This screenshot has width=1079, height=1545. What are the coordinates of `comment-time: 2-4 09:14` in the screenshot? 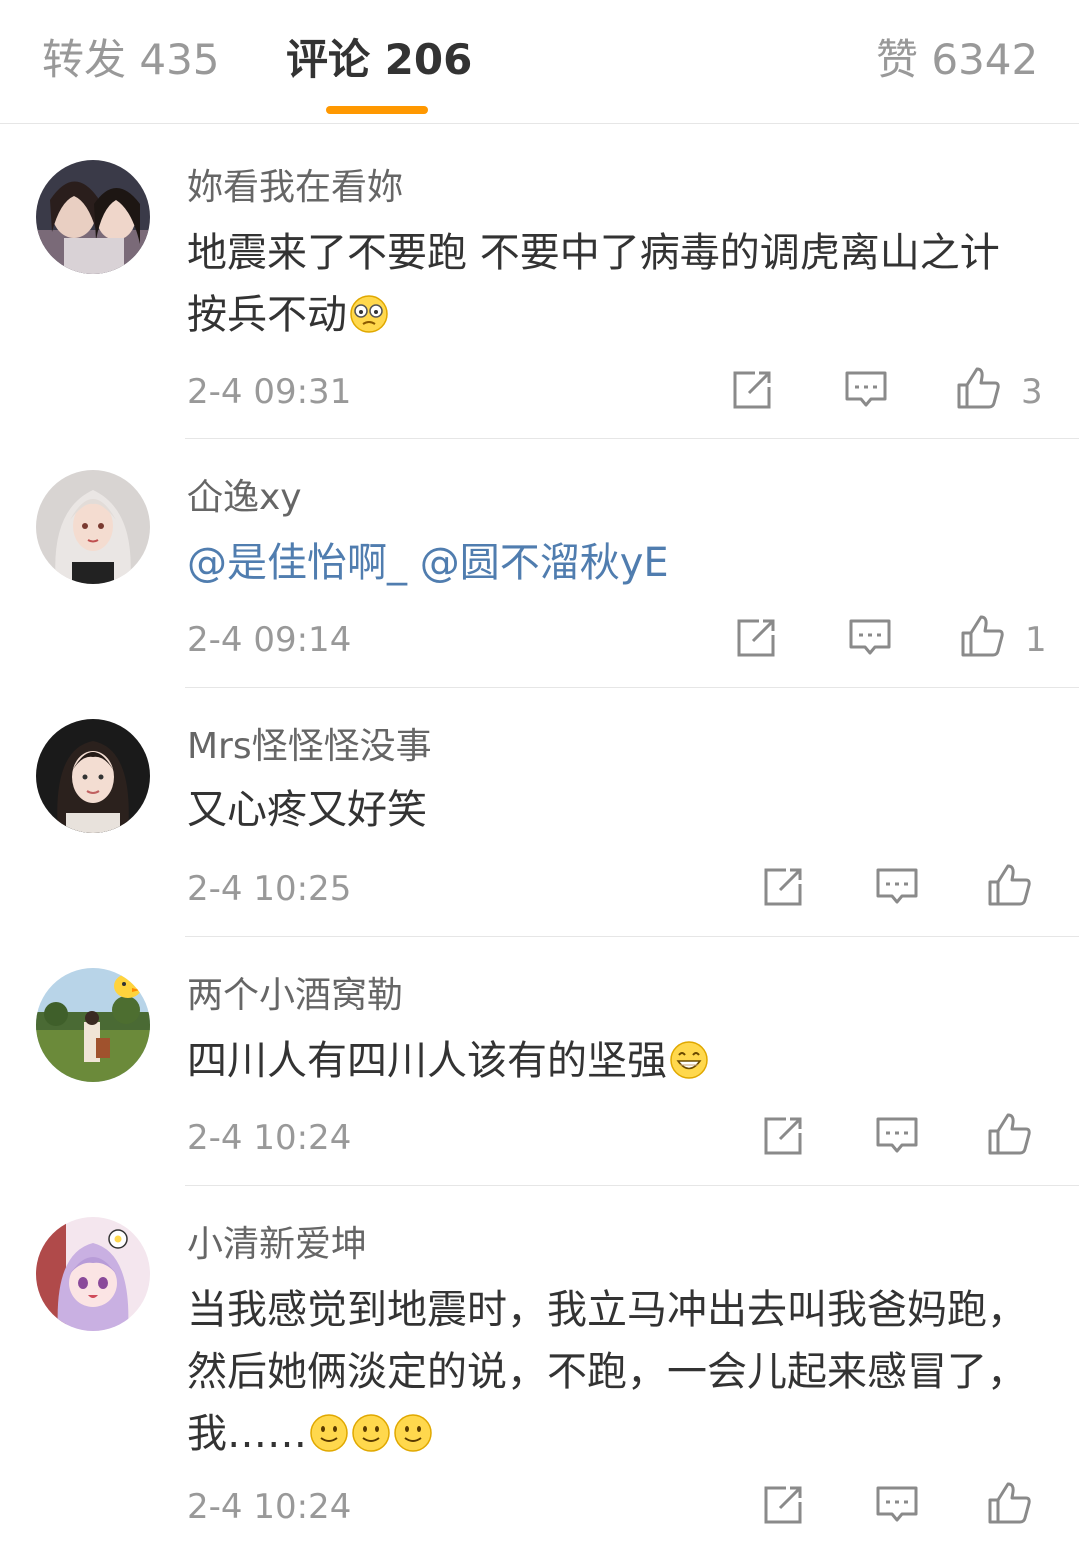 It's located at (269, 640).